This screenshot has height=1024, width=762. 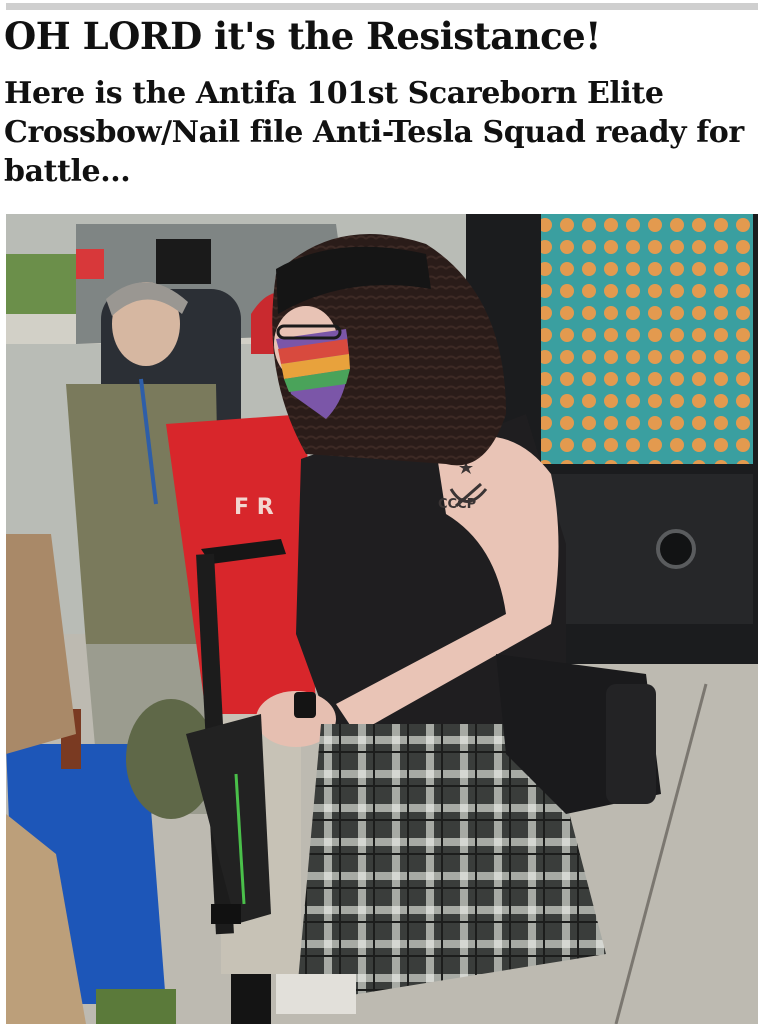 I want to click on truck-screen, so click(x=647, y=339).